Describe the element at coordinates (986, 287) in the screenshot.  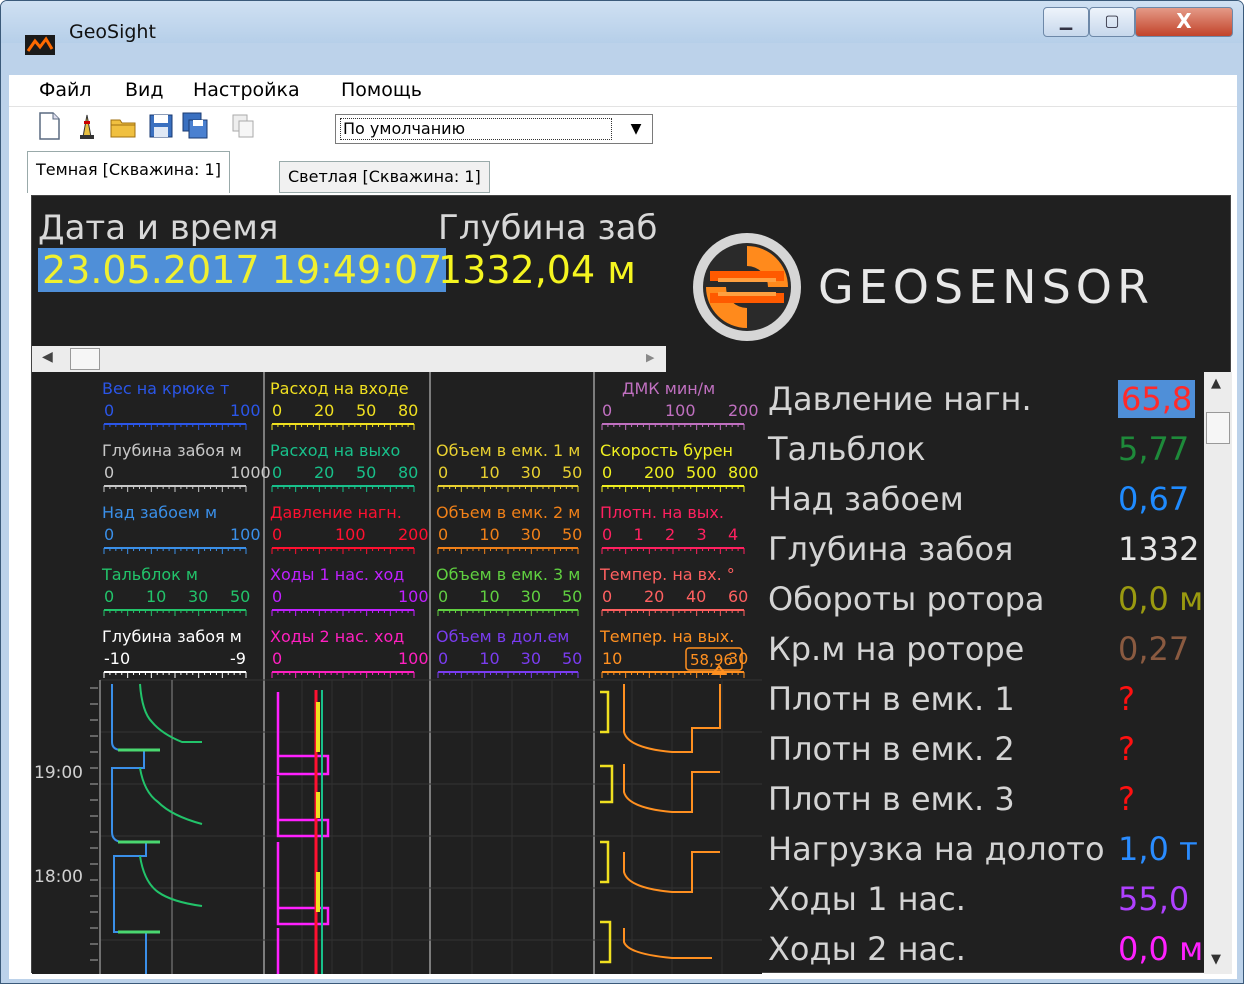
I see `logo-text: GEOSENSOR` at that location.